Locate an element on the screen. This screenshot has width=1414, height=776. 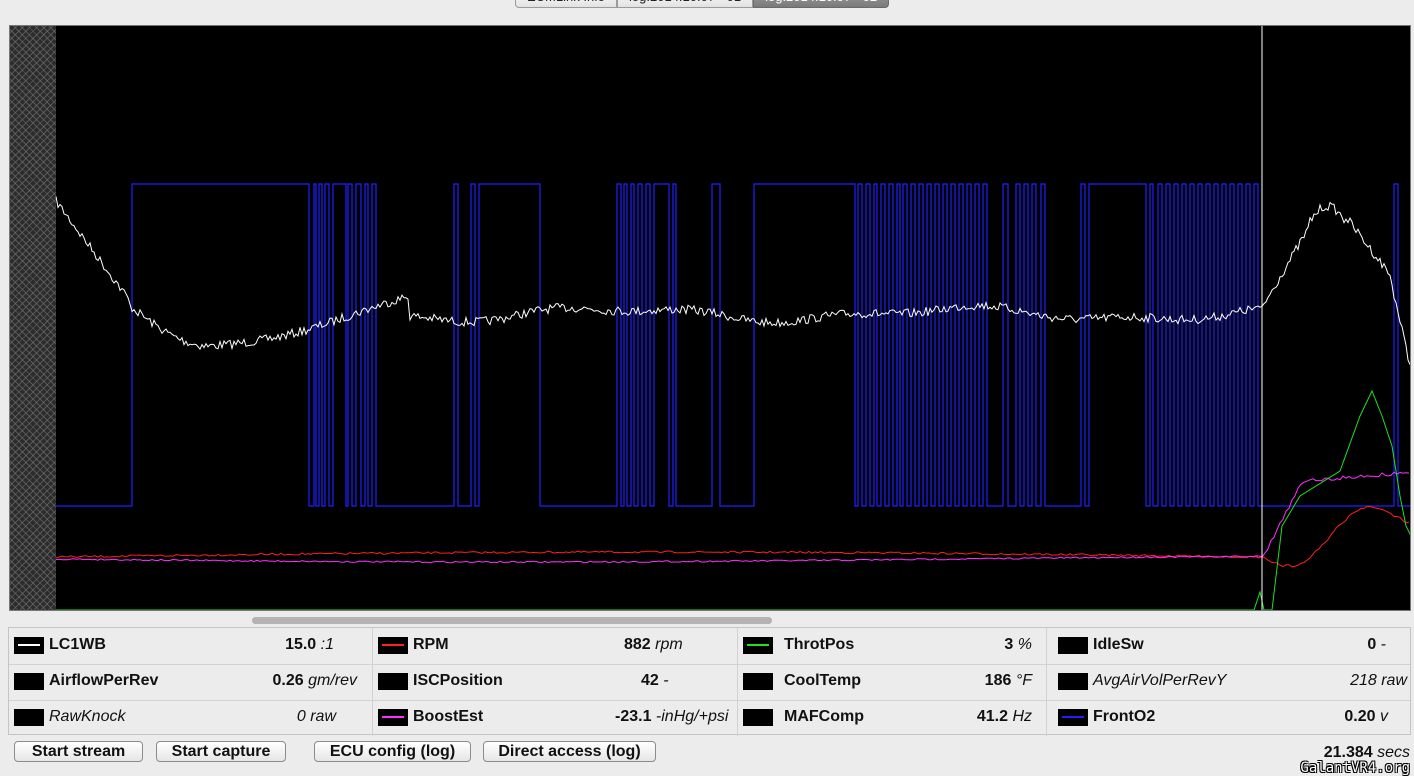
param-lc1wb: LC1WB 15.0 :1 is located at coordinates (191, 646).